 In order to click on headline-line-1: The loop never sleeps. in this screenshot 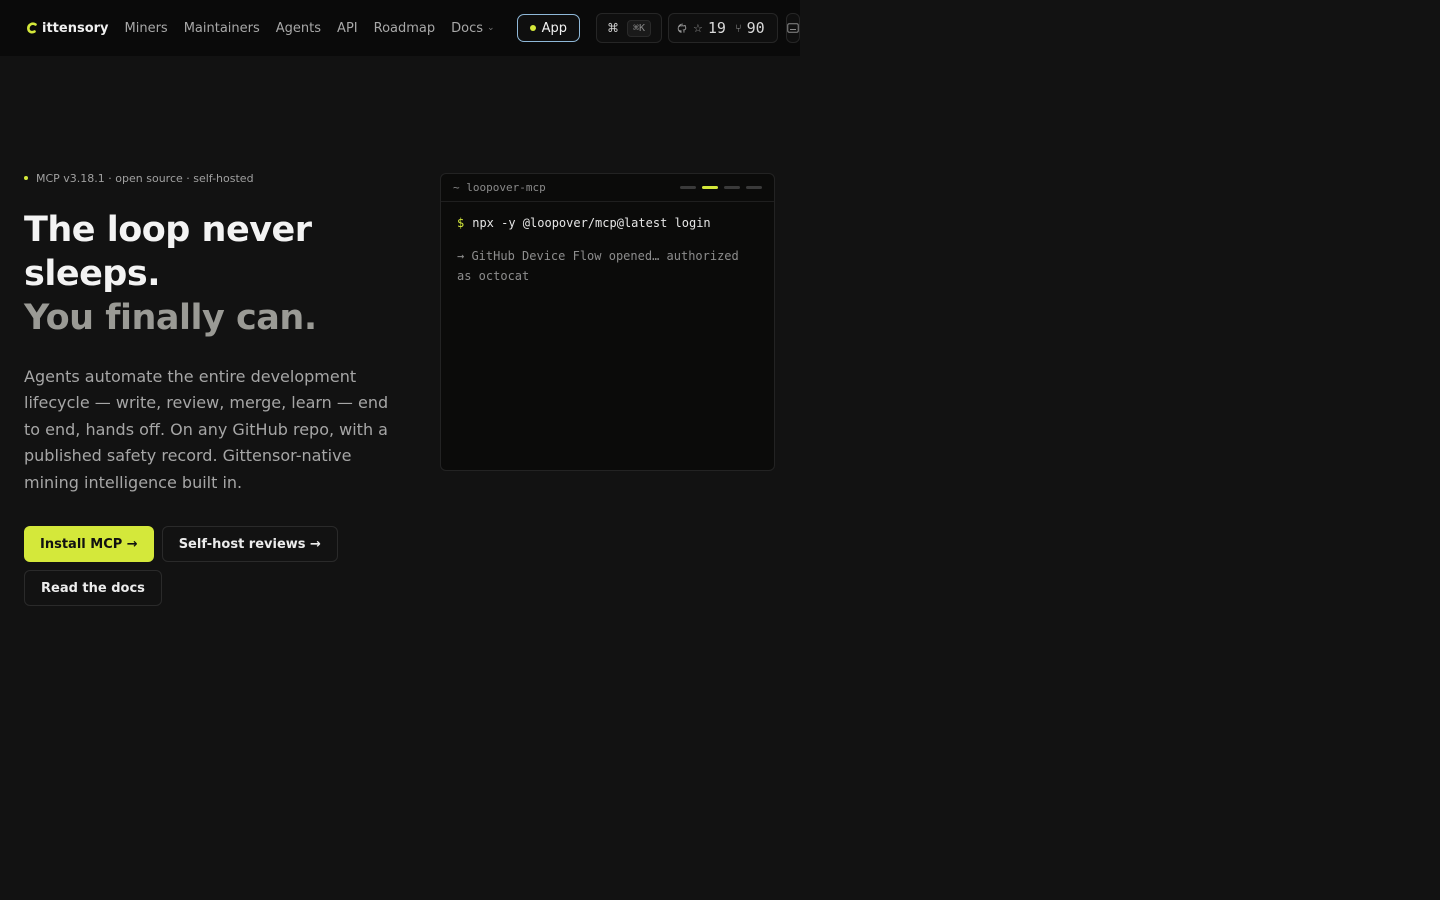, I will do `click(168, 252)`.